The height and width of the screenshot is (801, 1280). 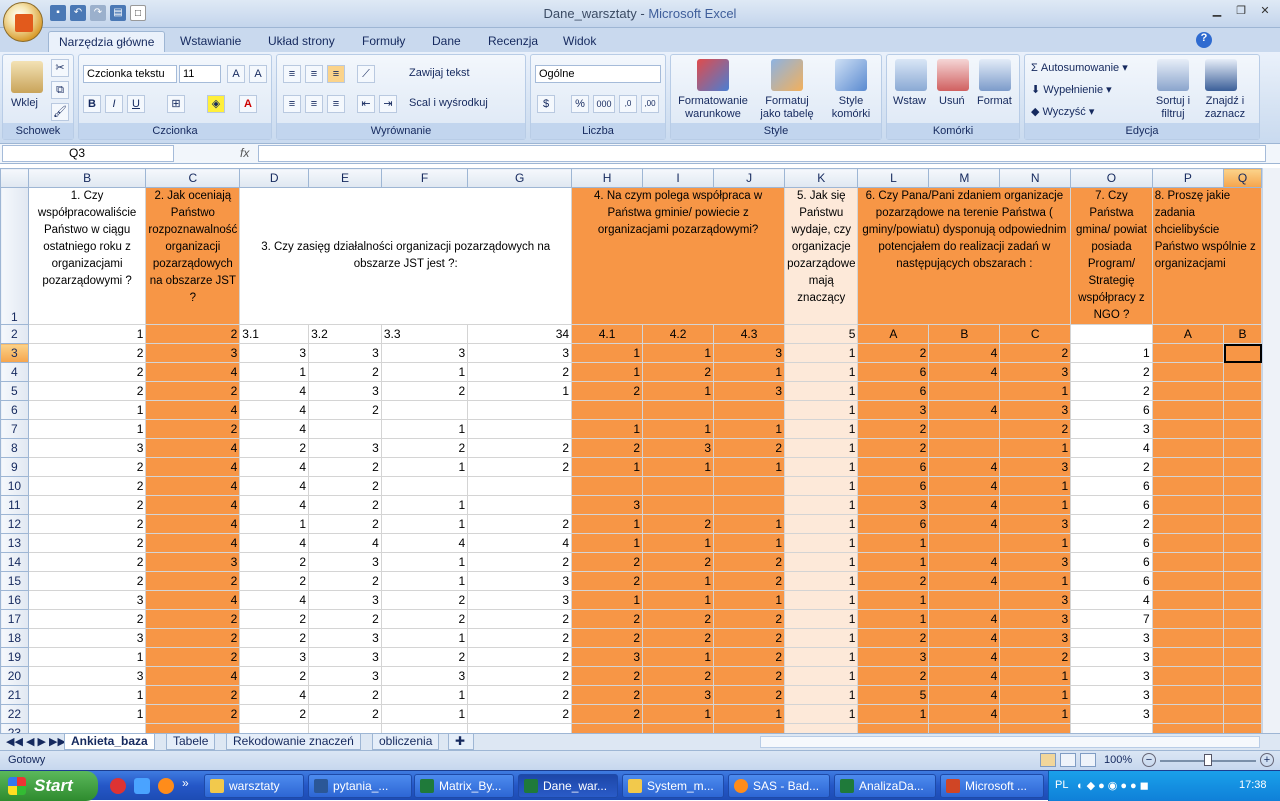 I want to click on orientation-icon: ⟋, so click(x=366, y=74).